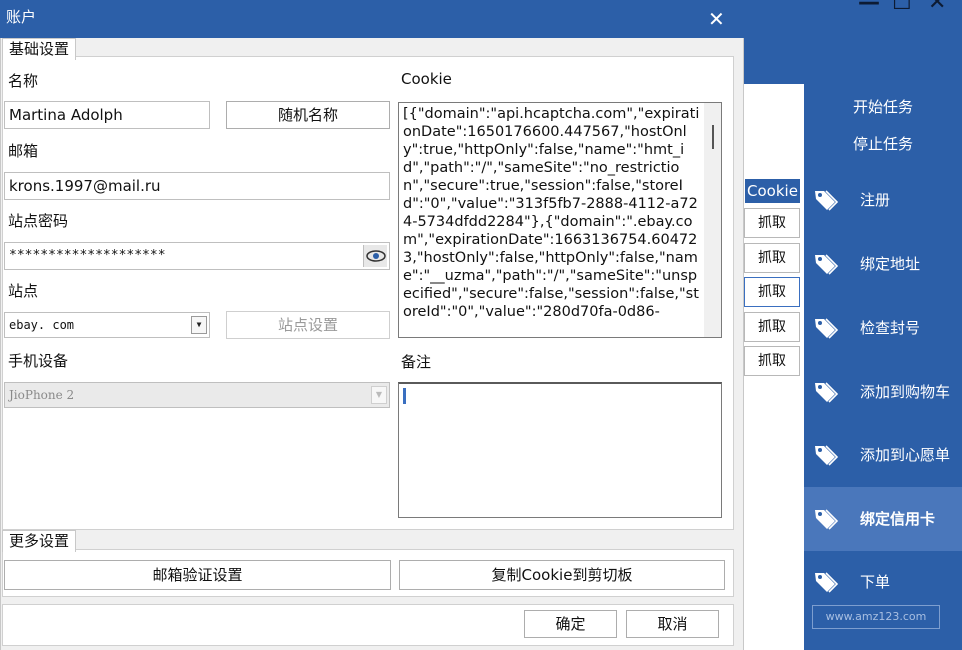 This screenshot has width=962, height=650. What do you see at coordinates (883, 106) in the screenshot?
I see `start-task-button: 开始任务` at bounding box center [883, 106].